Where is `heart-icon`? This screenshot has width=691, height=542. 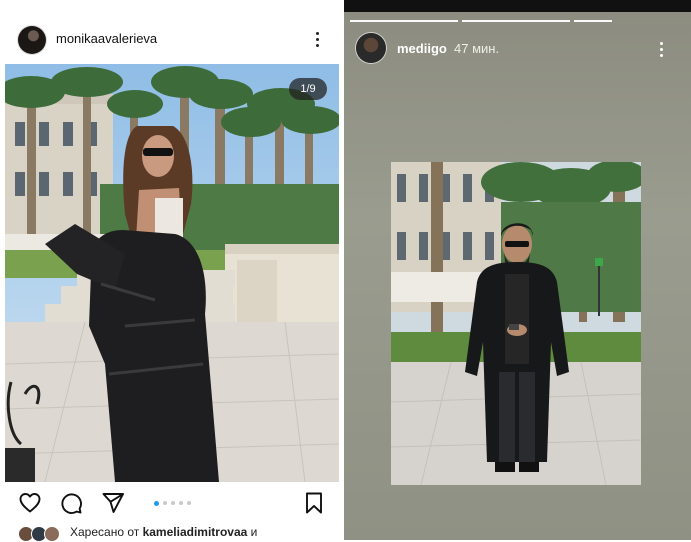
heart-icon is located at coordinates (30, 503).